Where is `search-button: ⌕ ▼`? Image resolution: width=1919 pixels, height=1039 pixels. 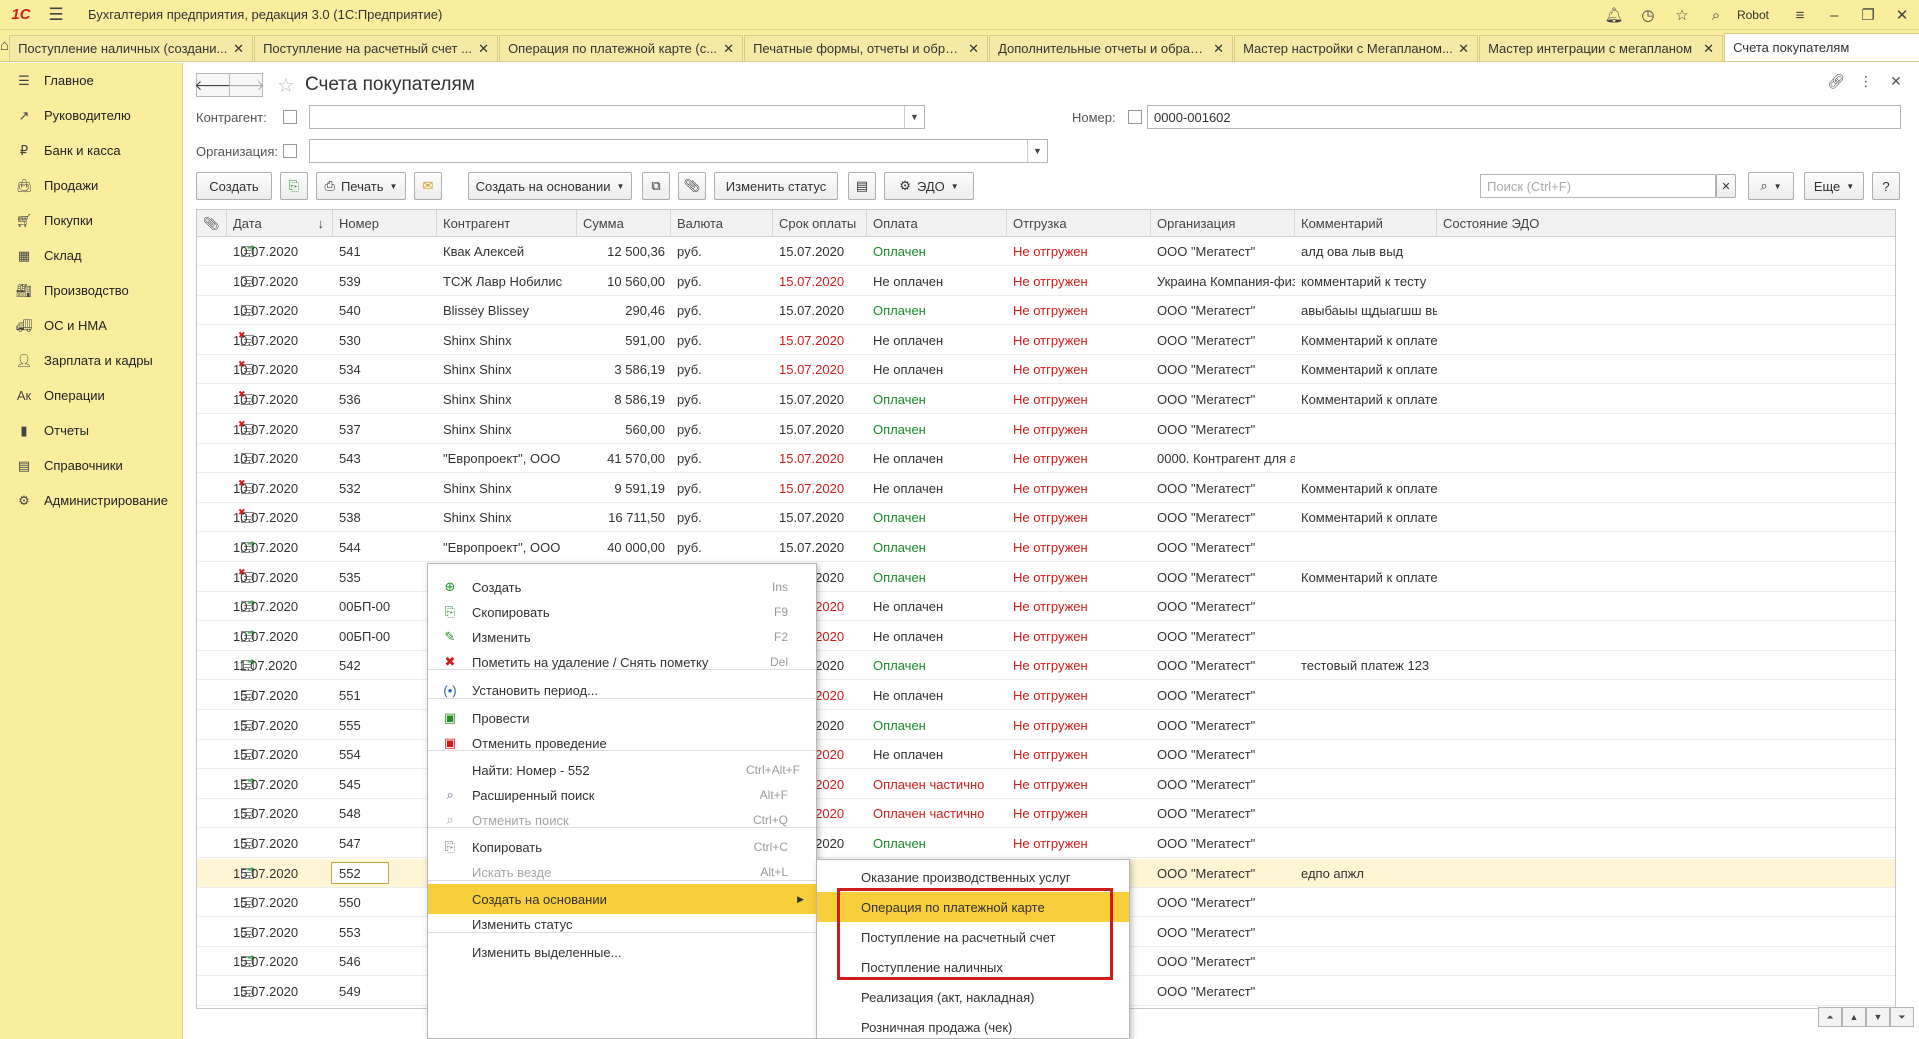
search-button: ⌕ ▼ is located at coordinates (1771, 186).